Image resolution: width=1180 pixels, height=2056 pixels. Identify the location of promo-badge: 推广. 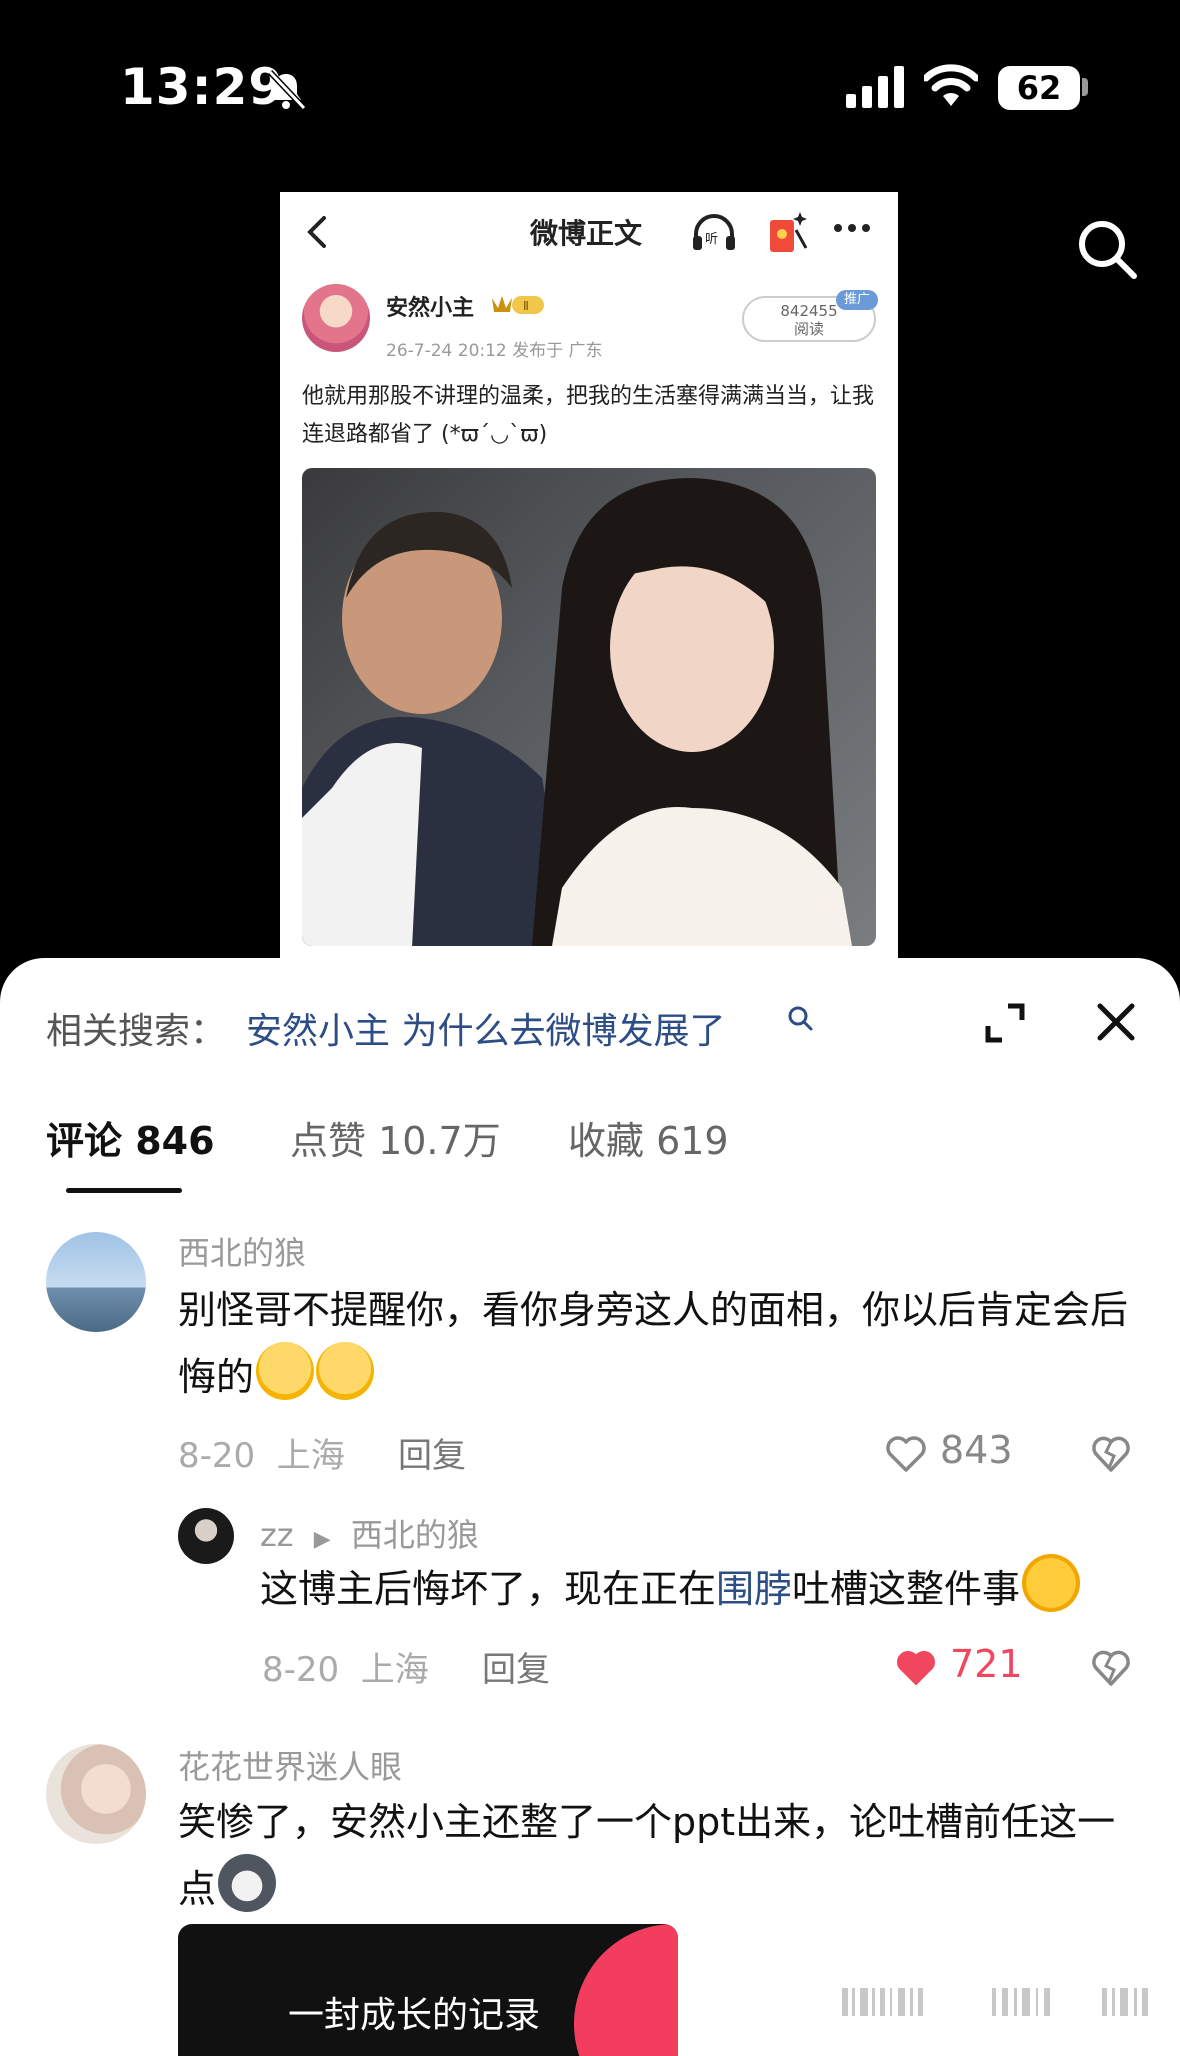
(857, 300).